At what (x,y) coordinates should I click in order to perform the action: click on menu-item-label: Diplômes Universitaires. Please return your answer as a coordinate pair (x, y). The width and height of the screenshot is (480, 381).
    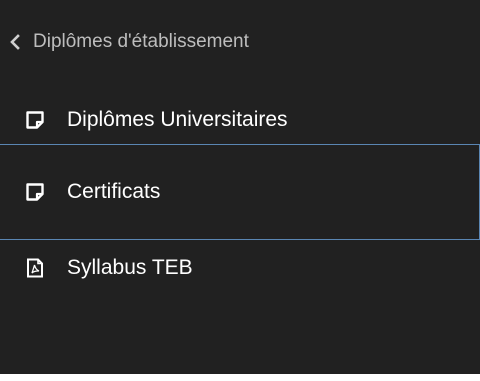
    Looking at the image, I should click on (177, 119).